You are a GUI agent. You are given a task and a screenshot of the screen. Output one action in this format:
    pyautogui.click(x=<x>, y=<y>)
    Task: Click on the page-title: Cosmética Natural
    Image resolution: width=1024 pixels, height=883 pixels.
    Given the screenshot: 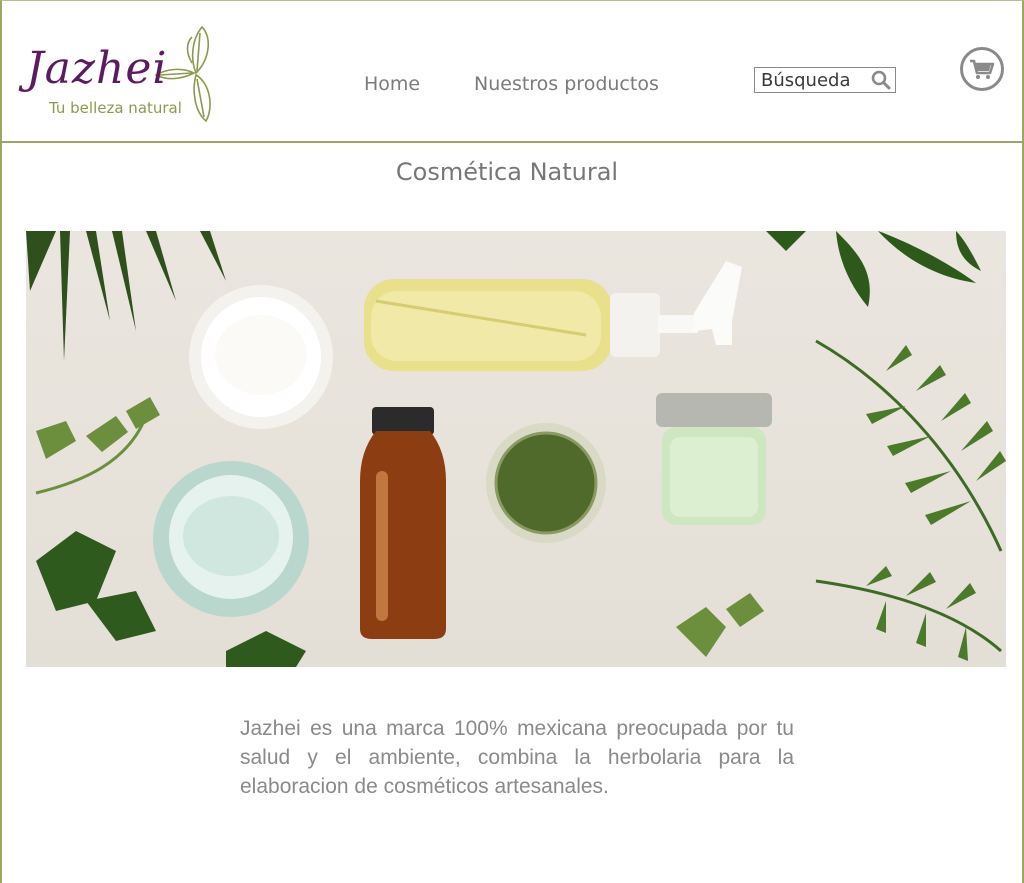 What is the action you would take?
    pyautogui.click(x=512, y=172)
    